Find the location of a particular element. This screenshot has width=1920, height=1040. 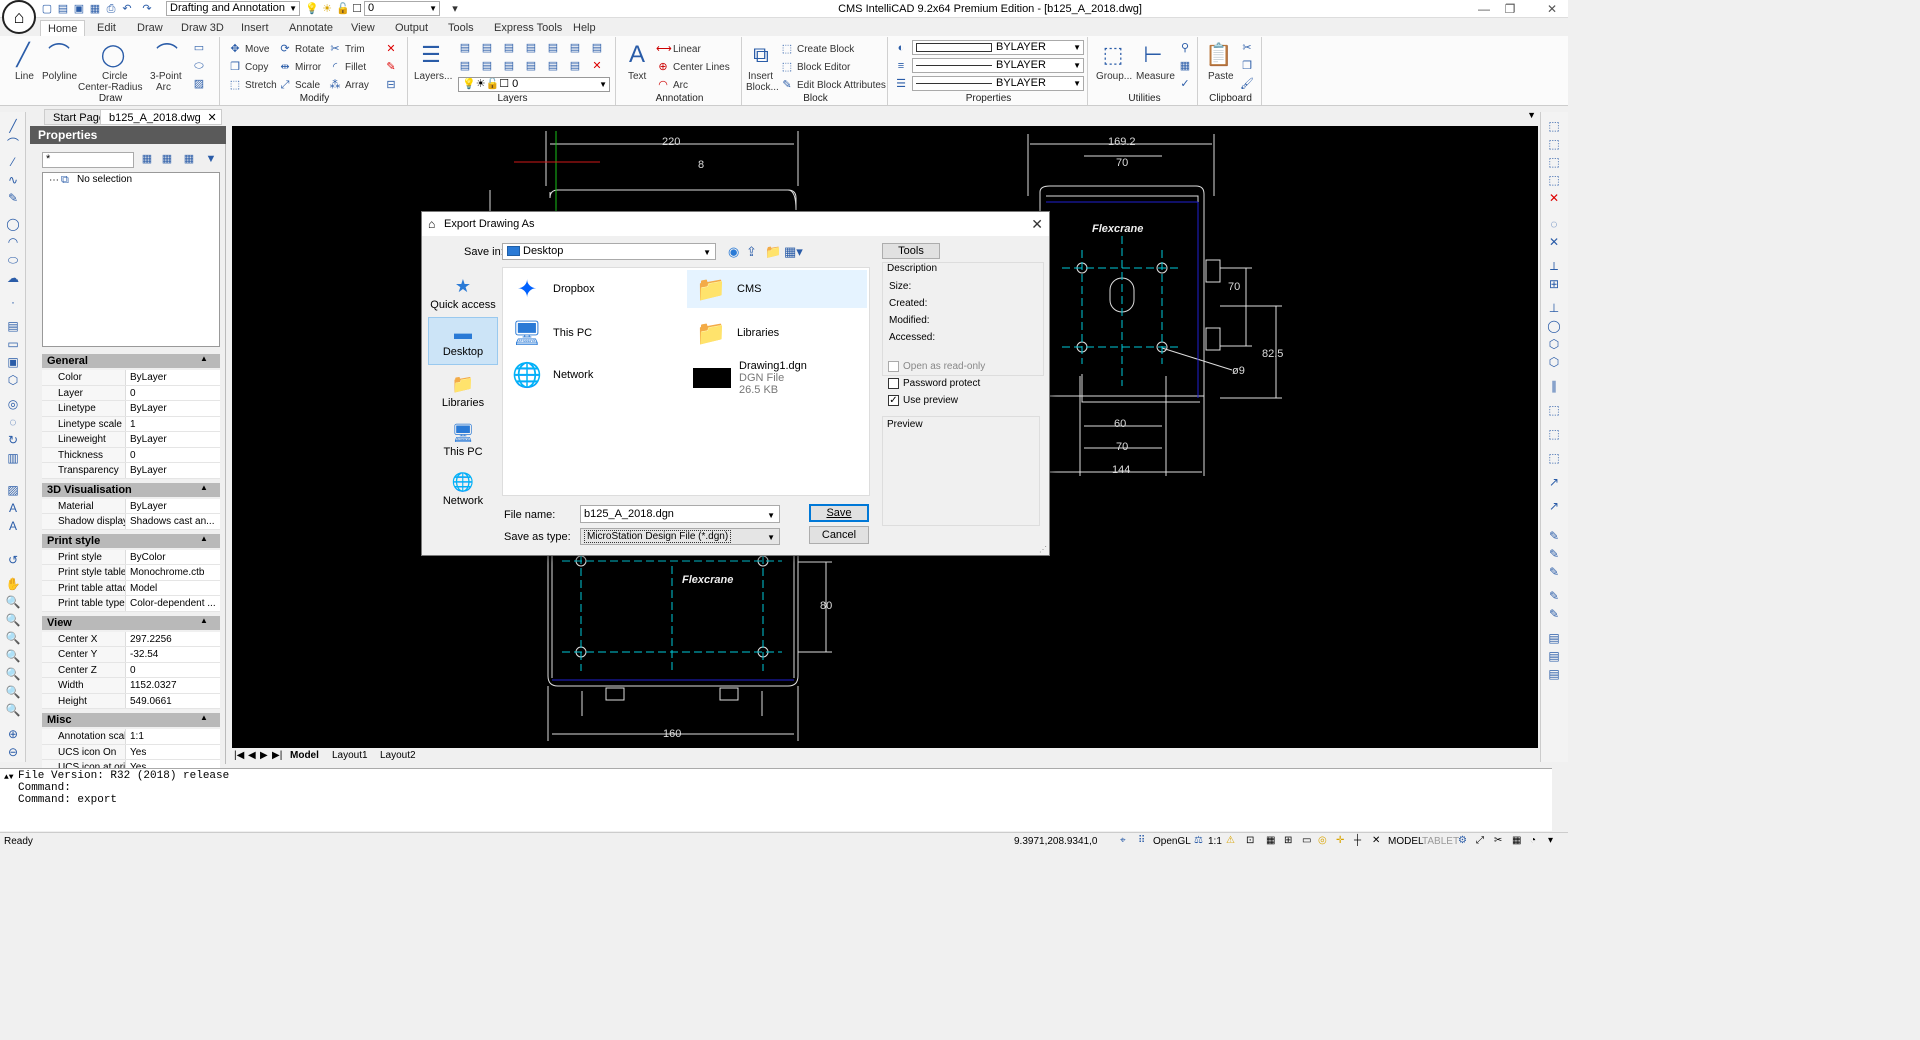

line-icon: ╱ is located at coordinates (23, 55).